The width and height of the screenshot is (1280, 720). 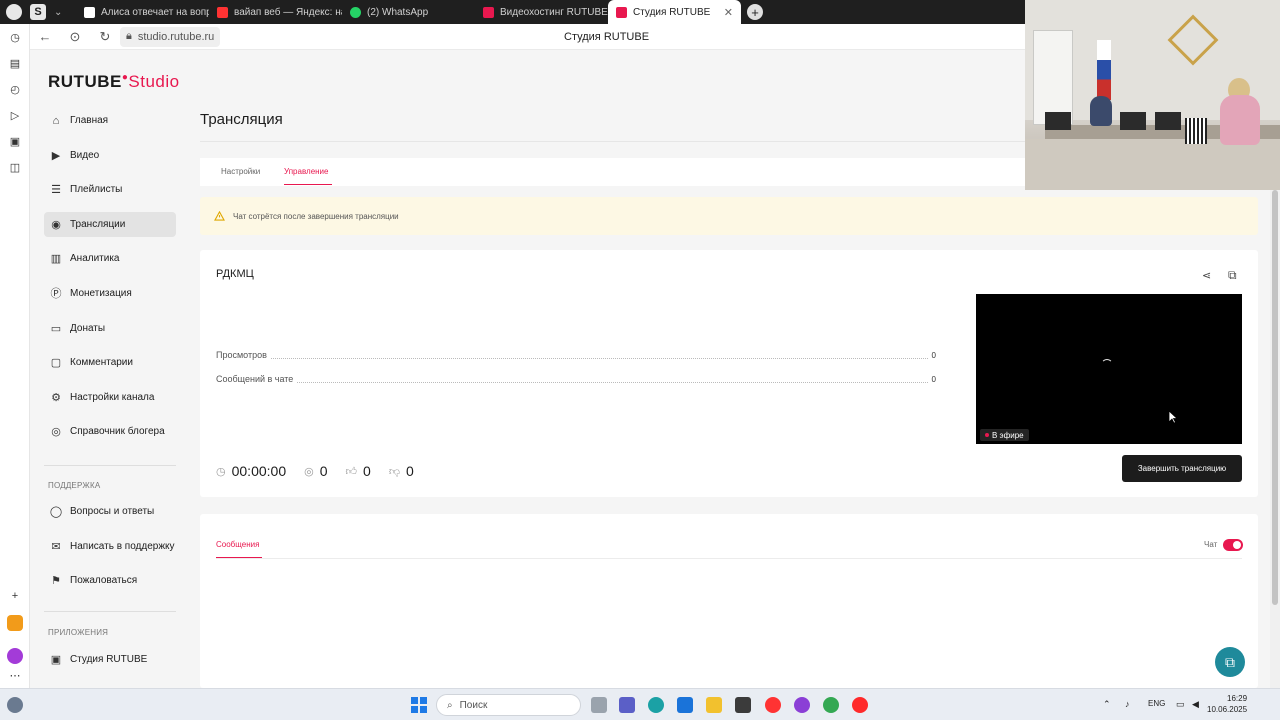 I want to click on windows-taskbar: ⌕ Поиск ⌃ ♪ ENG ▭ ◀ 16:29 10.06.2025, so click(x=640, y=704).